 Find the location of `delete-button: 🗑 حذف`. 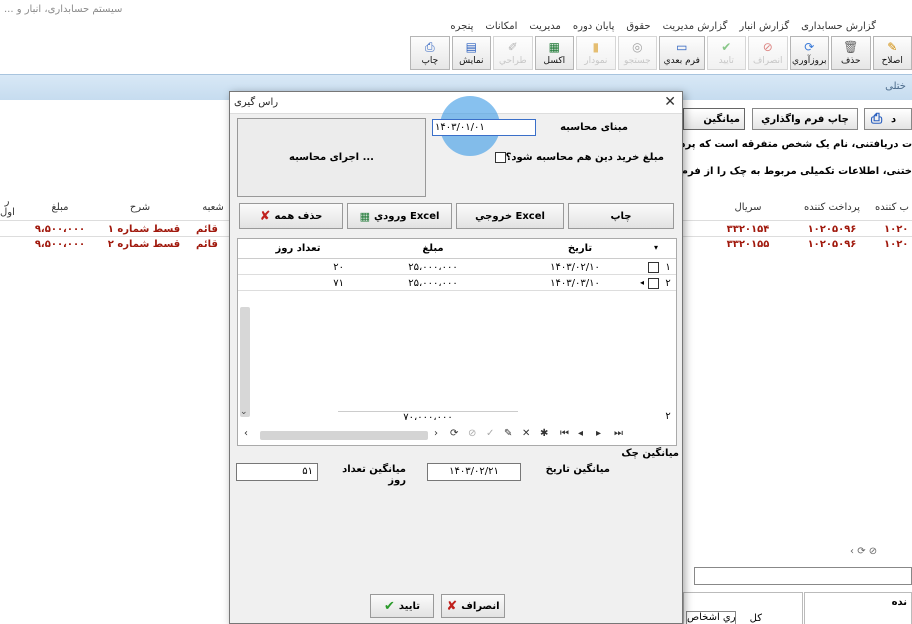

delete-button: 🗑 حذف is located at coordinates (851, 53).